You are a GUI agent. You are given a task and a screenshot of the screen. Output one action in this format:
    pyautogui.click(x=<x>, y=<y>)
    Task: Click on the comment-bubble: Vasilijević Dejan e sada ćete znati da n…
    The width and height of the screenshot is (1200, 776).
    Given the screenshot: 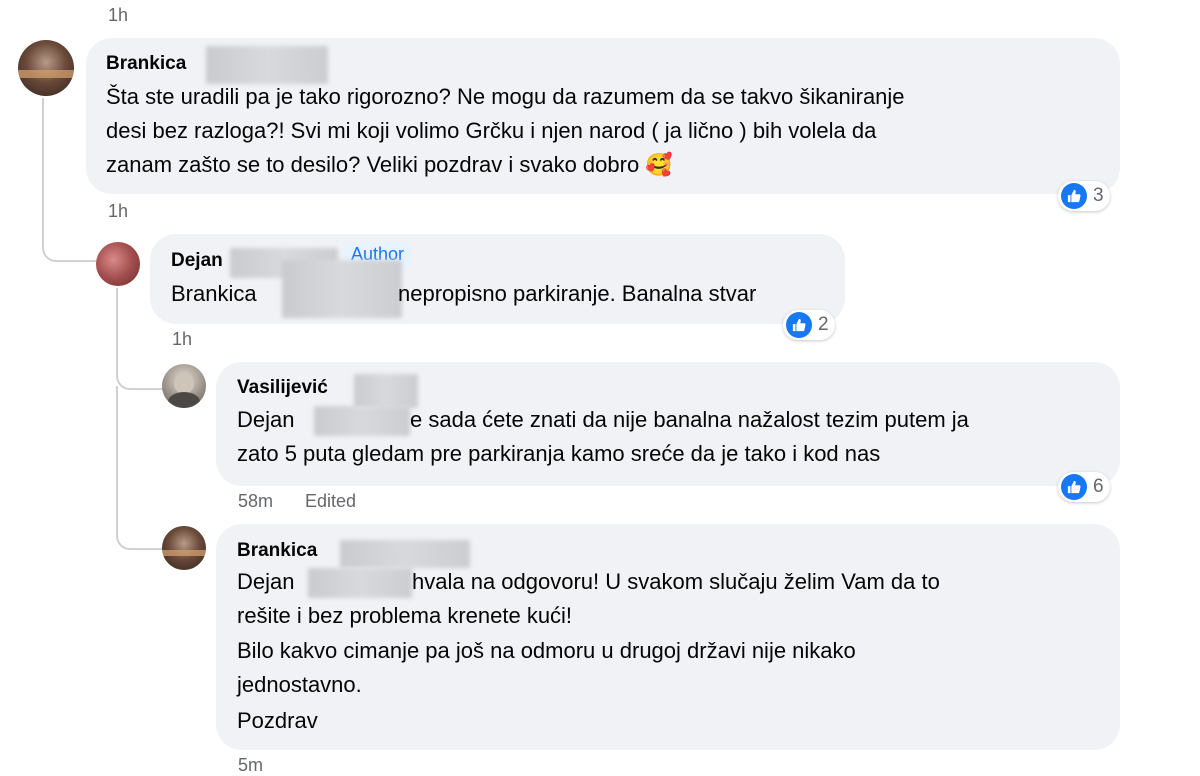 What is the action you would take?
    pyautogui.click(x=668, y=424)
    